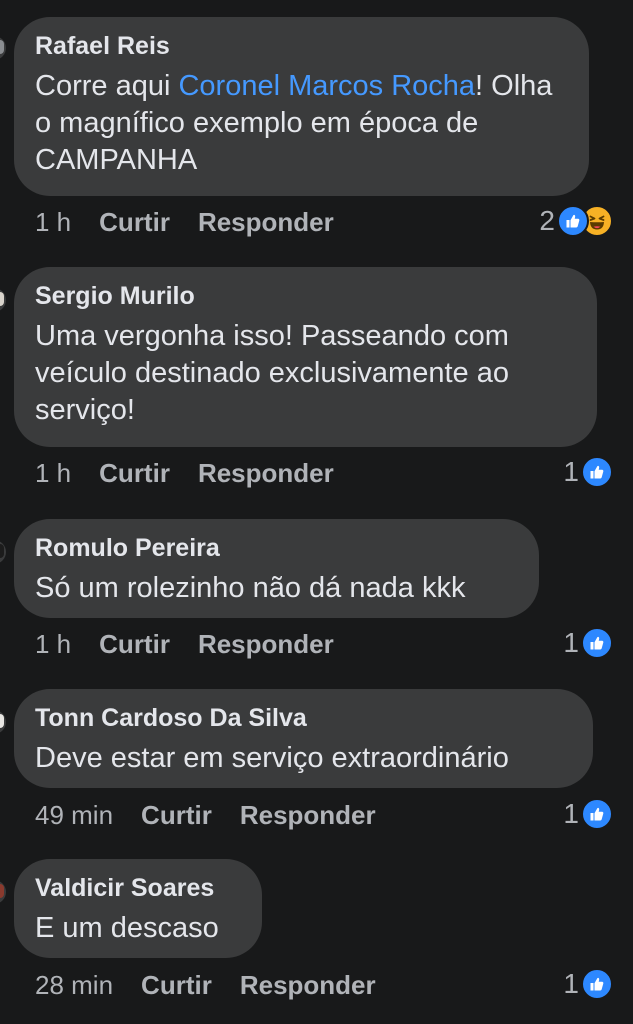 Image resolution: width=633 pixels, height=1024 pixels. What do you see at coordinates (250, 588) in the screenshot?
I see `comment-text: Só um rolezinho não dá nada kkk` at bounding box center [250, 588].